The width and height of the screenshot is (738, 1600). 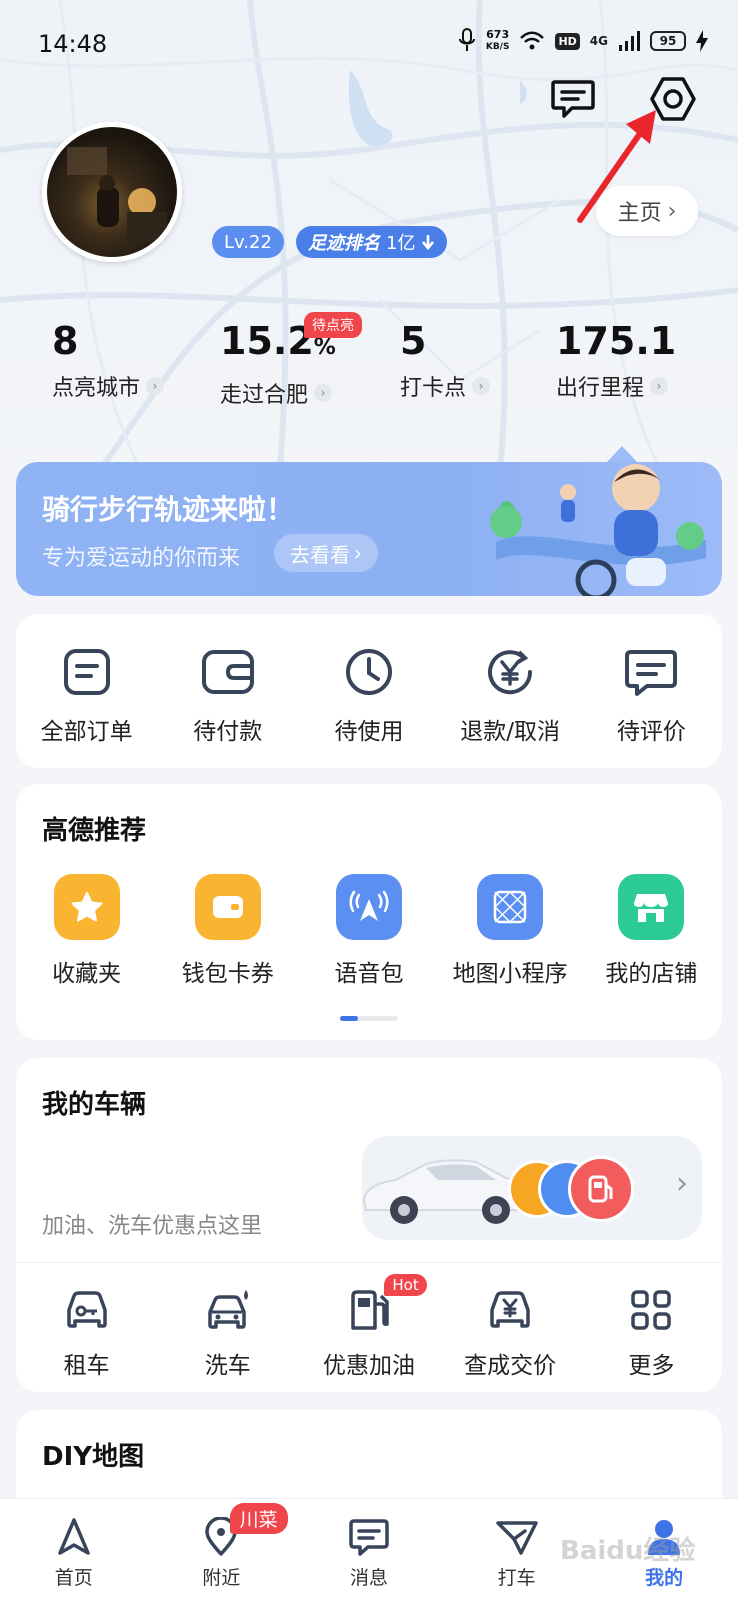 I want to click on cyclist-illustration, so click(x=598, y=530).